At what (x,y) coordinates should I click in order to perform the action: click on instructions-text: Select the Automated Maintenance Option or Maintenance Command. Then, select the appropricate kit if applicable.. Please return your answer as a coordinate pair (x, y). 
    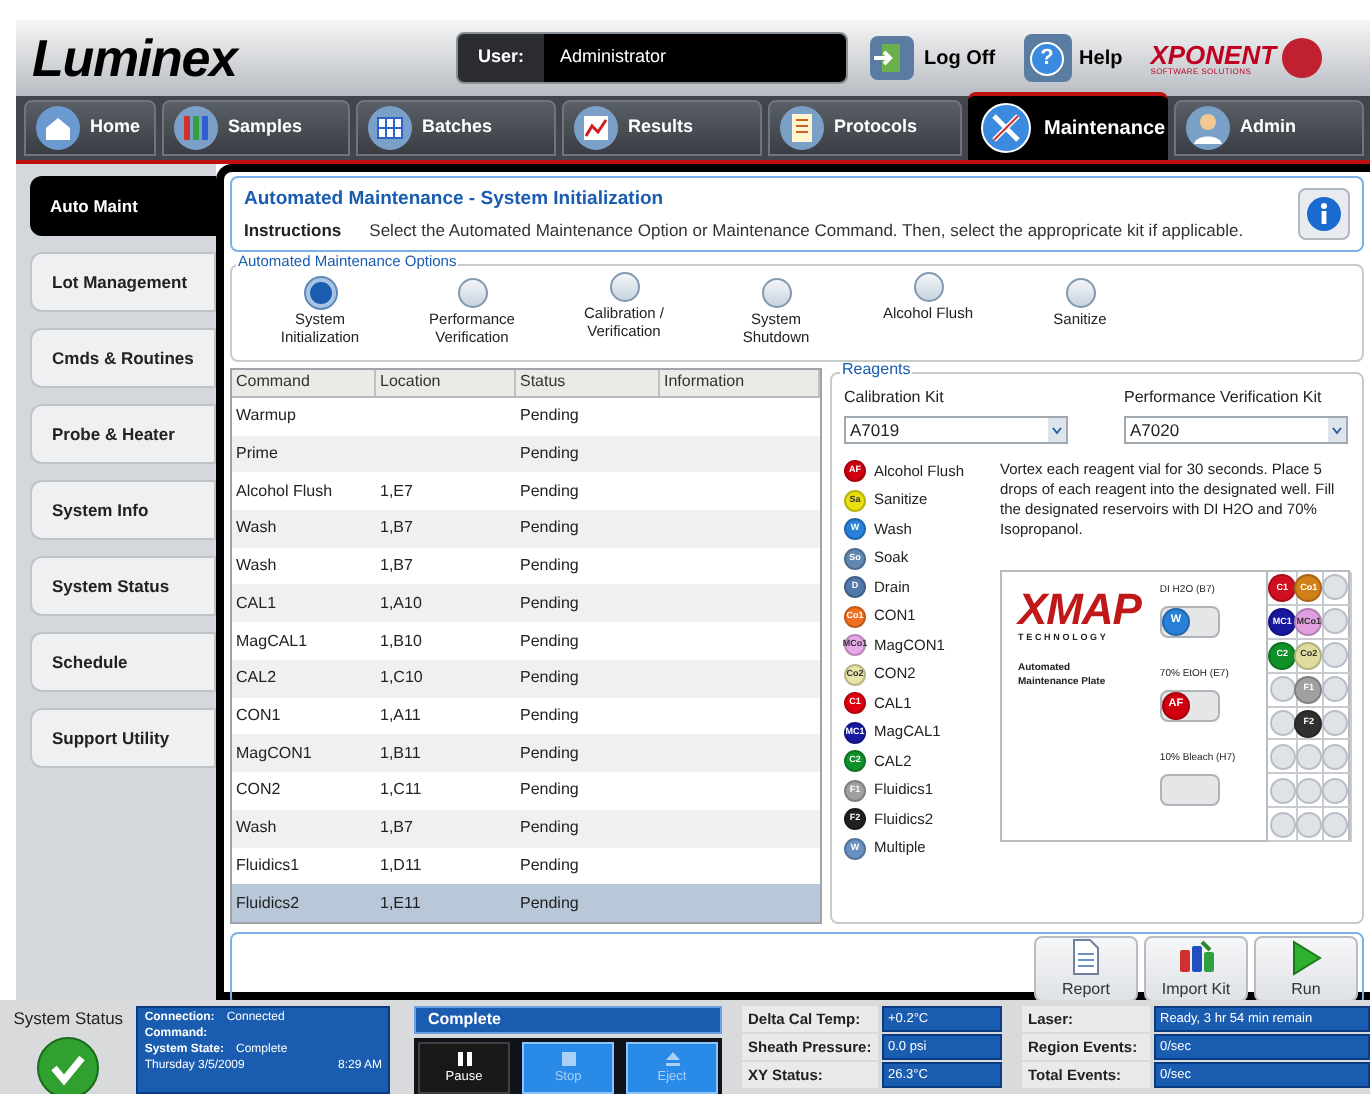
    Looking at the image, I should click on (806, 230).